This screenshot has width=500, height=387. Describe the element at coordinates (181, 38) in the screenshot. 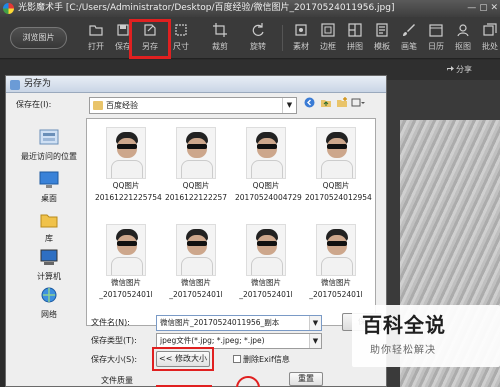

I see `resize-button: 尺寸` at that location.